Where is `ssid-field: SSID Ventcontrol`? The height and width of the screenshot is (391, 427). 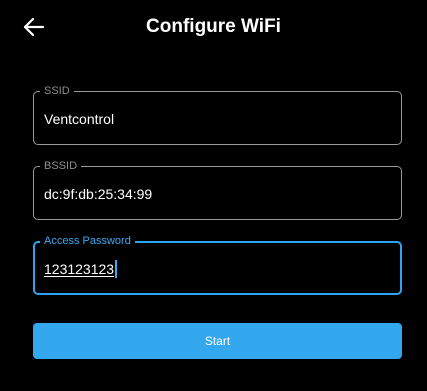
ssid-field: SSID Ventcontrol is located at coordinates (217, 114).